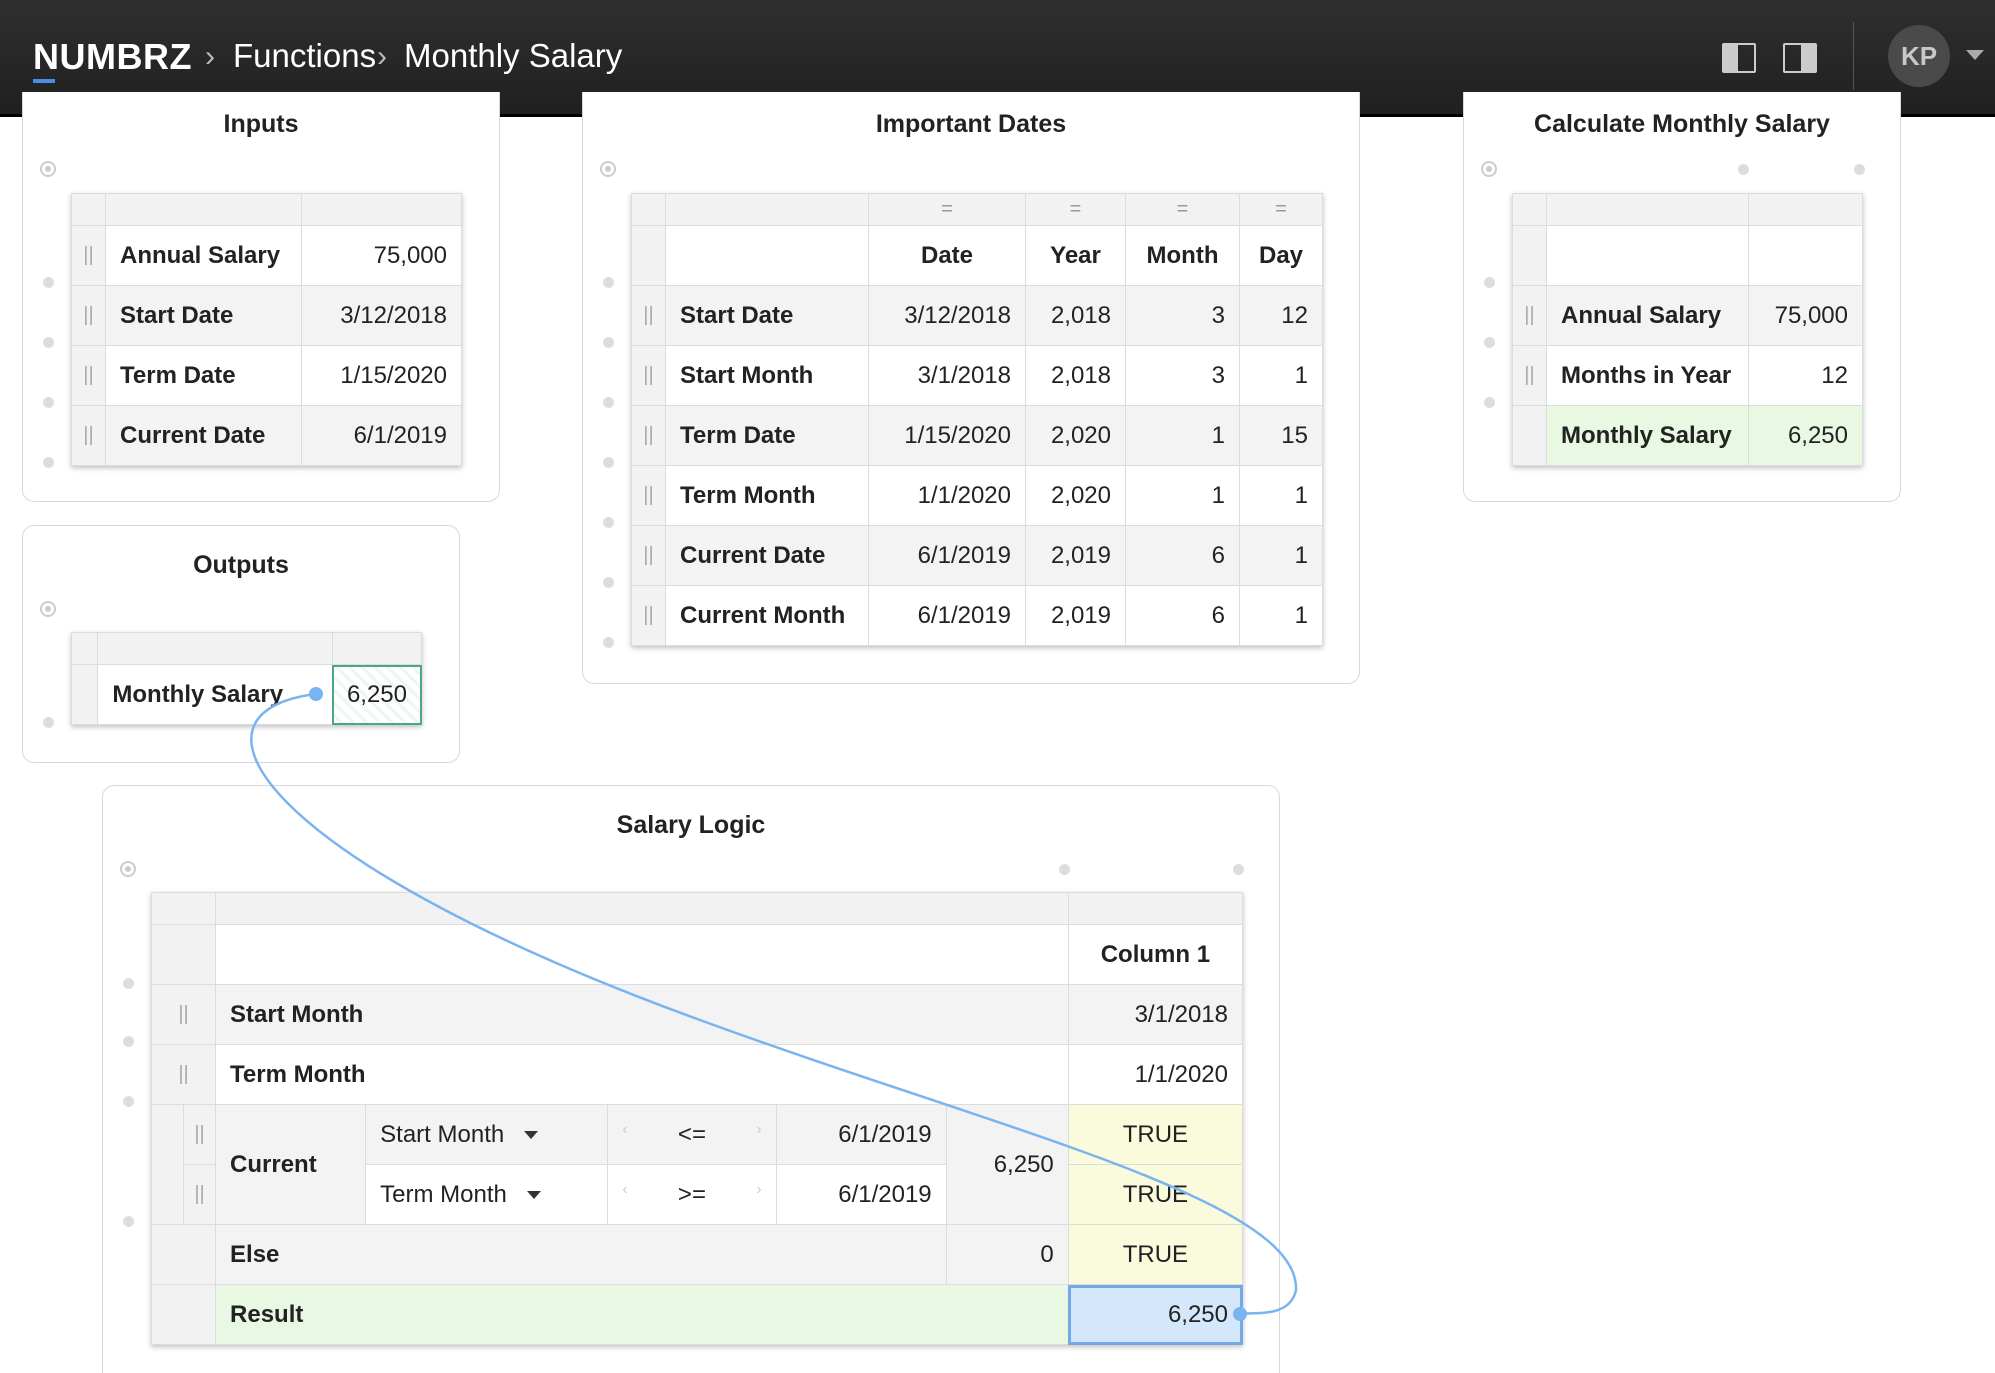 This screenshot has width=1995, height=1373. What do you see at coordinates (692, 1194) in the screenshot?
I see `operator-stepper: ‹ >= ›` at bounding box center [692, 1194].